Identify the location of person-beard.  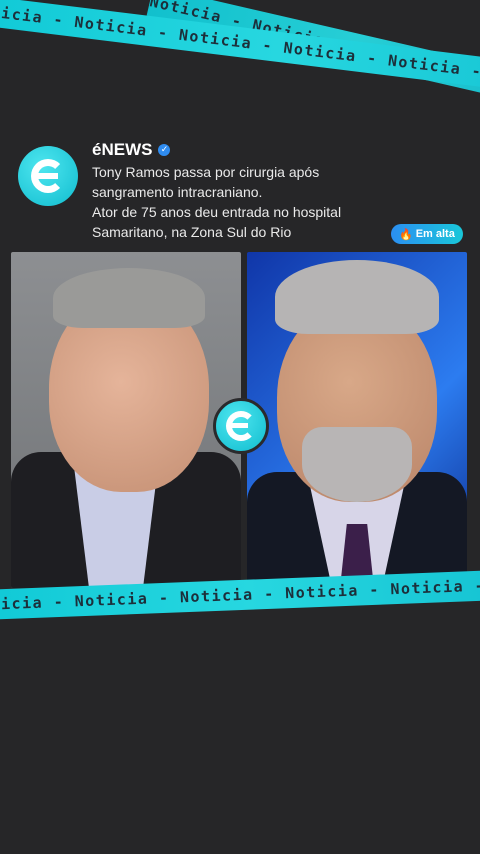
(357, 464).